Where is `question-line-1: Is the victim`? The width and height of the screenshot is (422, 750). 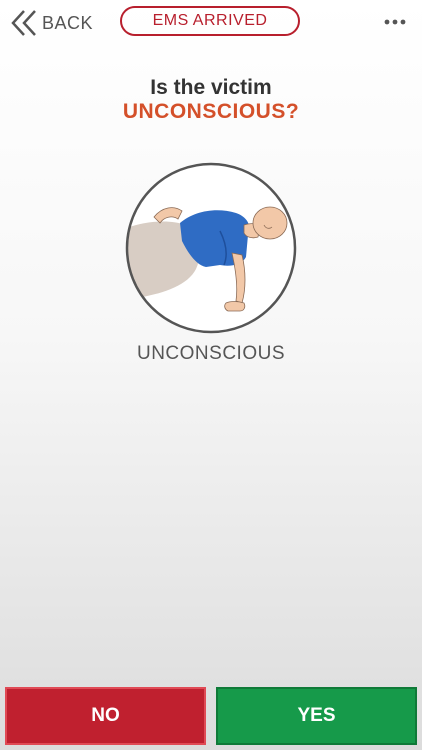
question-line-1: Is the victim is located at coordinates (211, 87).